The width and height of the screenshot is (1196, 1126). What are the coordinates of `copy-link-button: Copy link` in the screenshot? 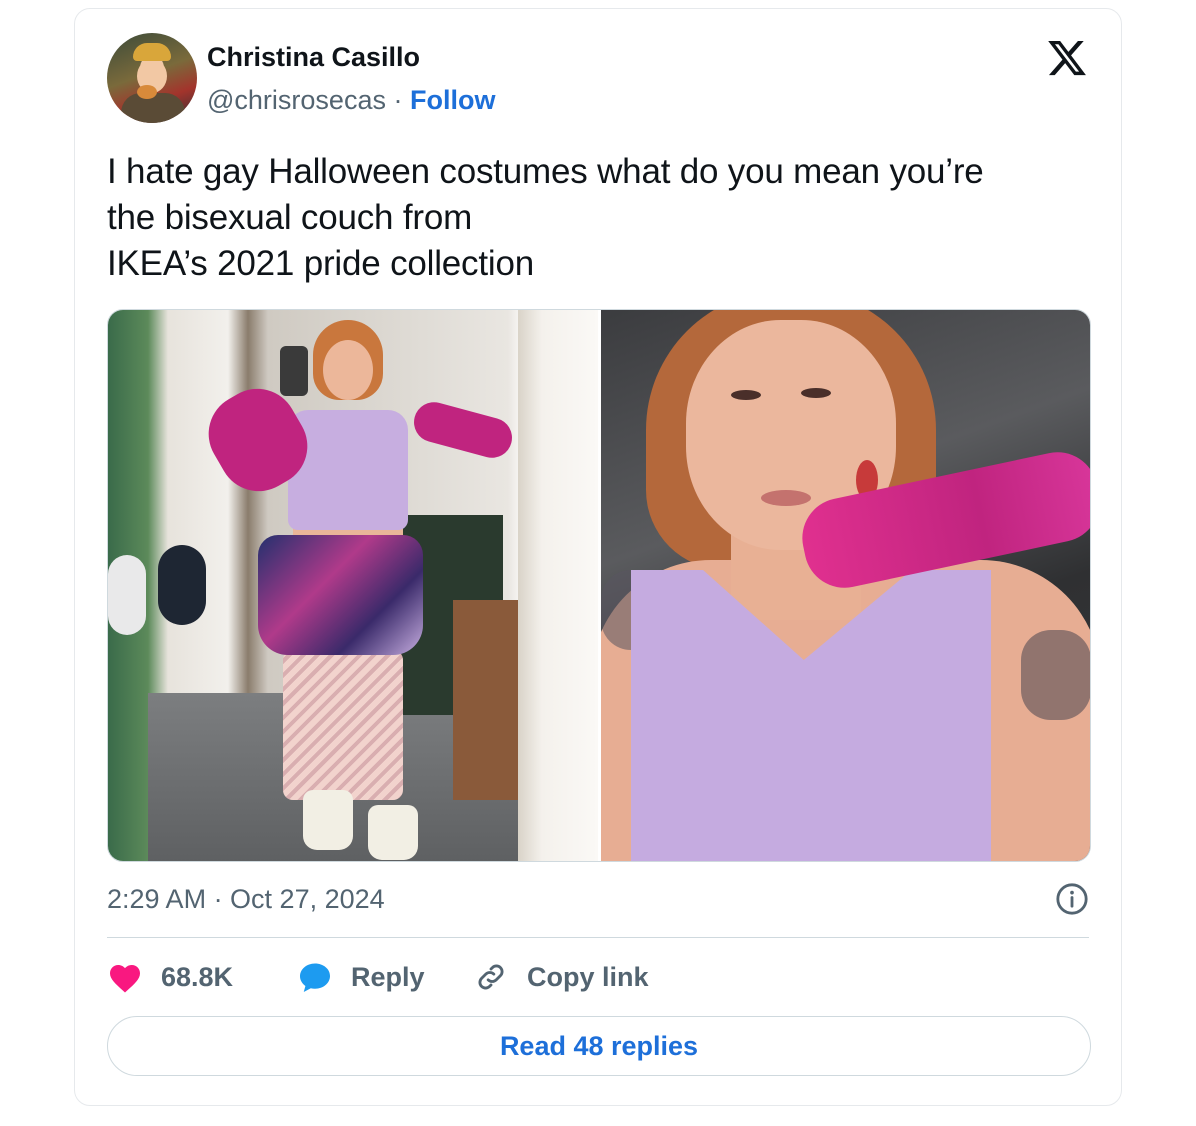 It's located at (561, 977).